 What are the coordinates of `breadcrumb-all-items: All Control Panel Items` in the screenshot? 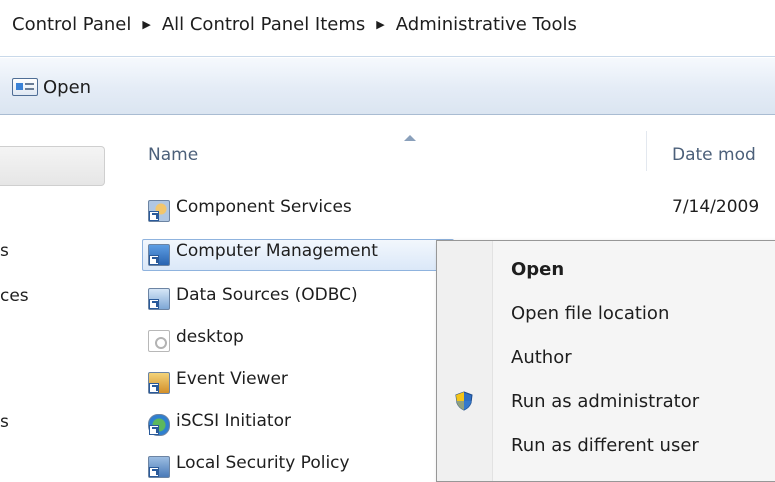 It's located at (263, 24).